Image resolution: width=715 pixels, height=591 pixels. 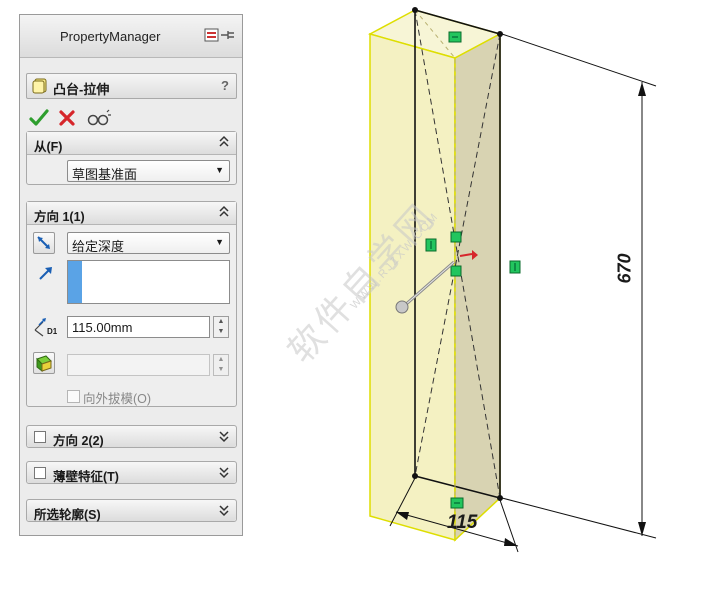 What do you see at coordinates (131, 213) in the screenshot?
I see `direction1-group-header: 方向 1(1)` at bounding box center [131, 213].